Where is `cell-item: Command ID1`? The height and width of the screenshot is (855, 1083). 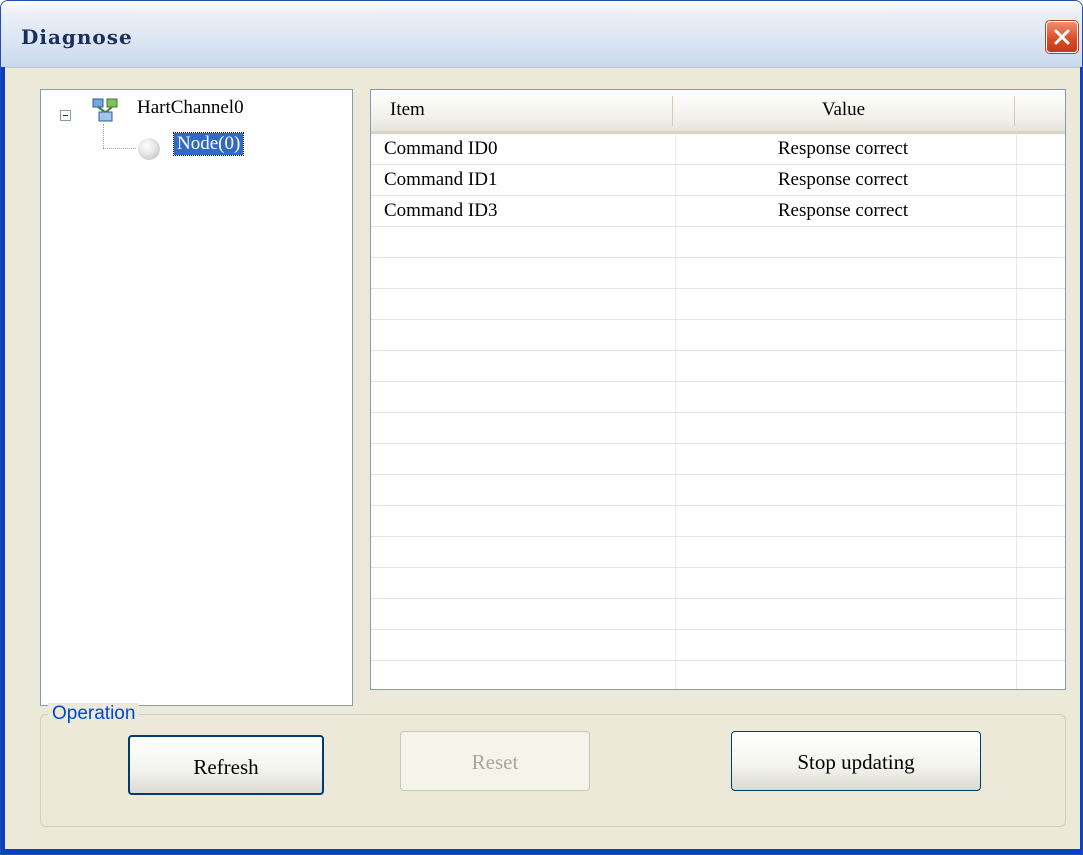
cell-item: Command ID1 is located at coordinates (441, 179).